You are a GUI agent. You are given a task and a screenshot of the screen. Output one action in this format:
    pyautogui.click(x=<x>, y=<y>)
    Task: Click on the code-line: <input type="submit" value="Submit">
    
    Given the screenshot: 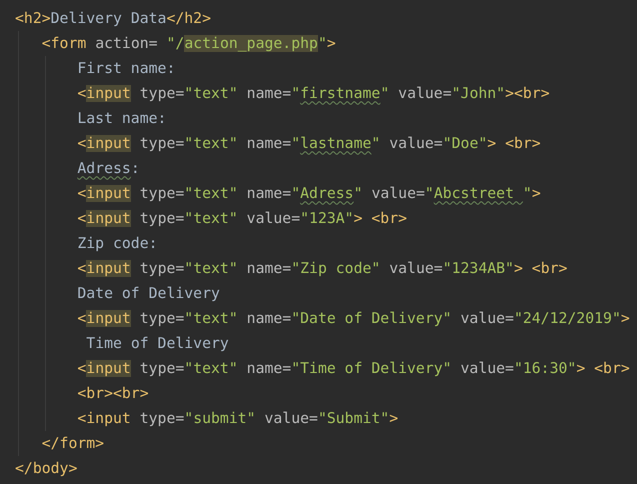 What is the action you would take?
    pyautogui.click(x=237, y=418)
    